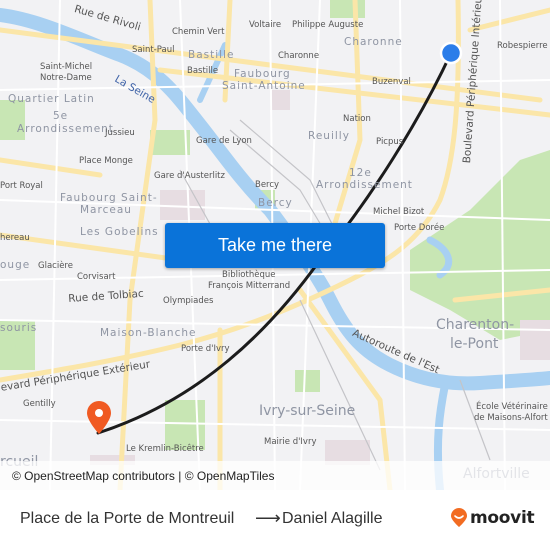  What do you see at coordinates (264, 86) in the screenshot?
I see `district-label: Saint-Antoine` at bounding box center [264, 86].